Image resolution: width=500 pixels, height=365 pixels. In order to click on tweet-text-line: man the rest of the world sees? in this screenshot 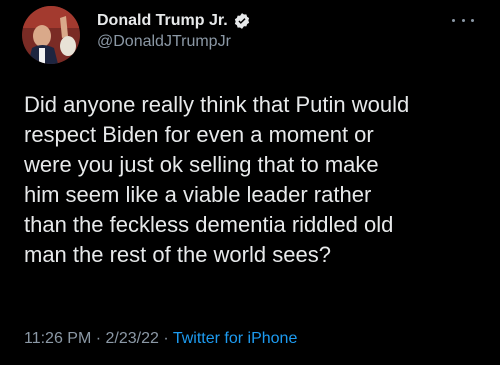, I will do `click(177, 254)`.